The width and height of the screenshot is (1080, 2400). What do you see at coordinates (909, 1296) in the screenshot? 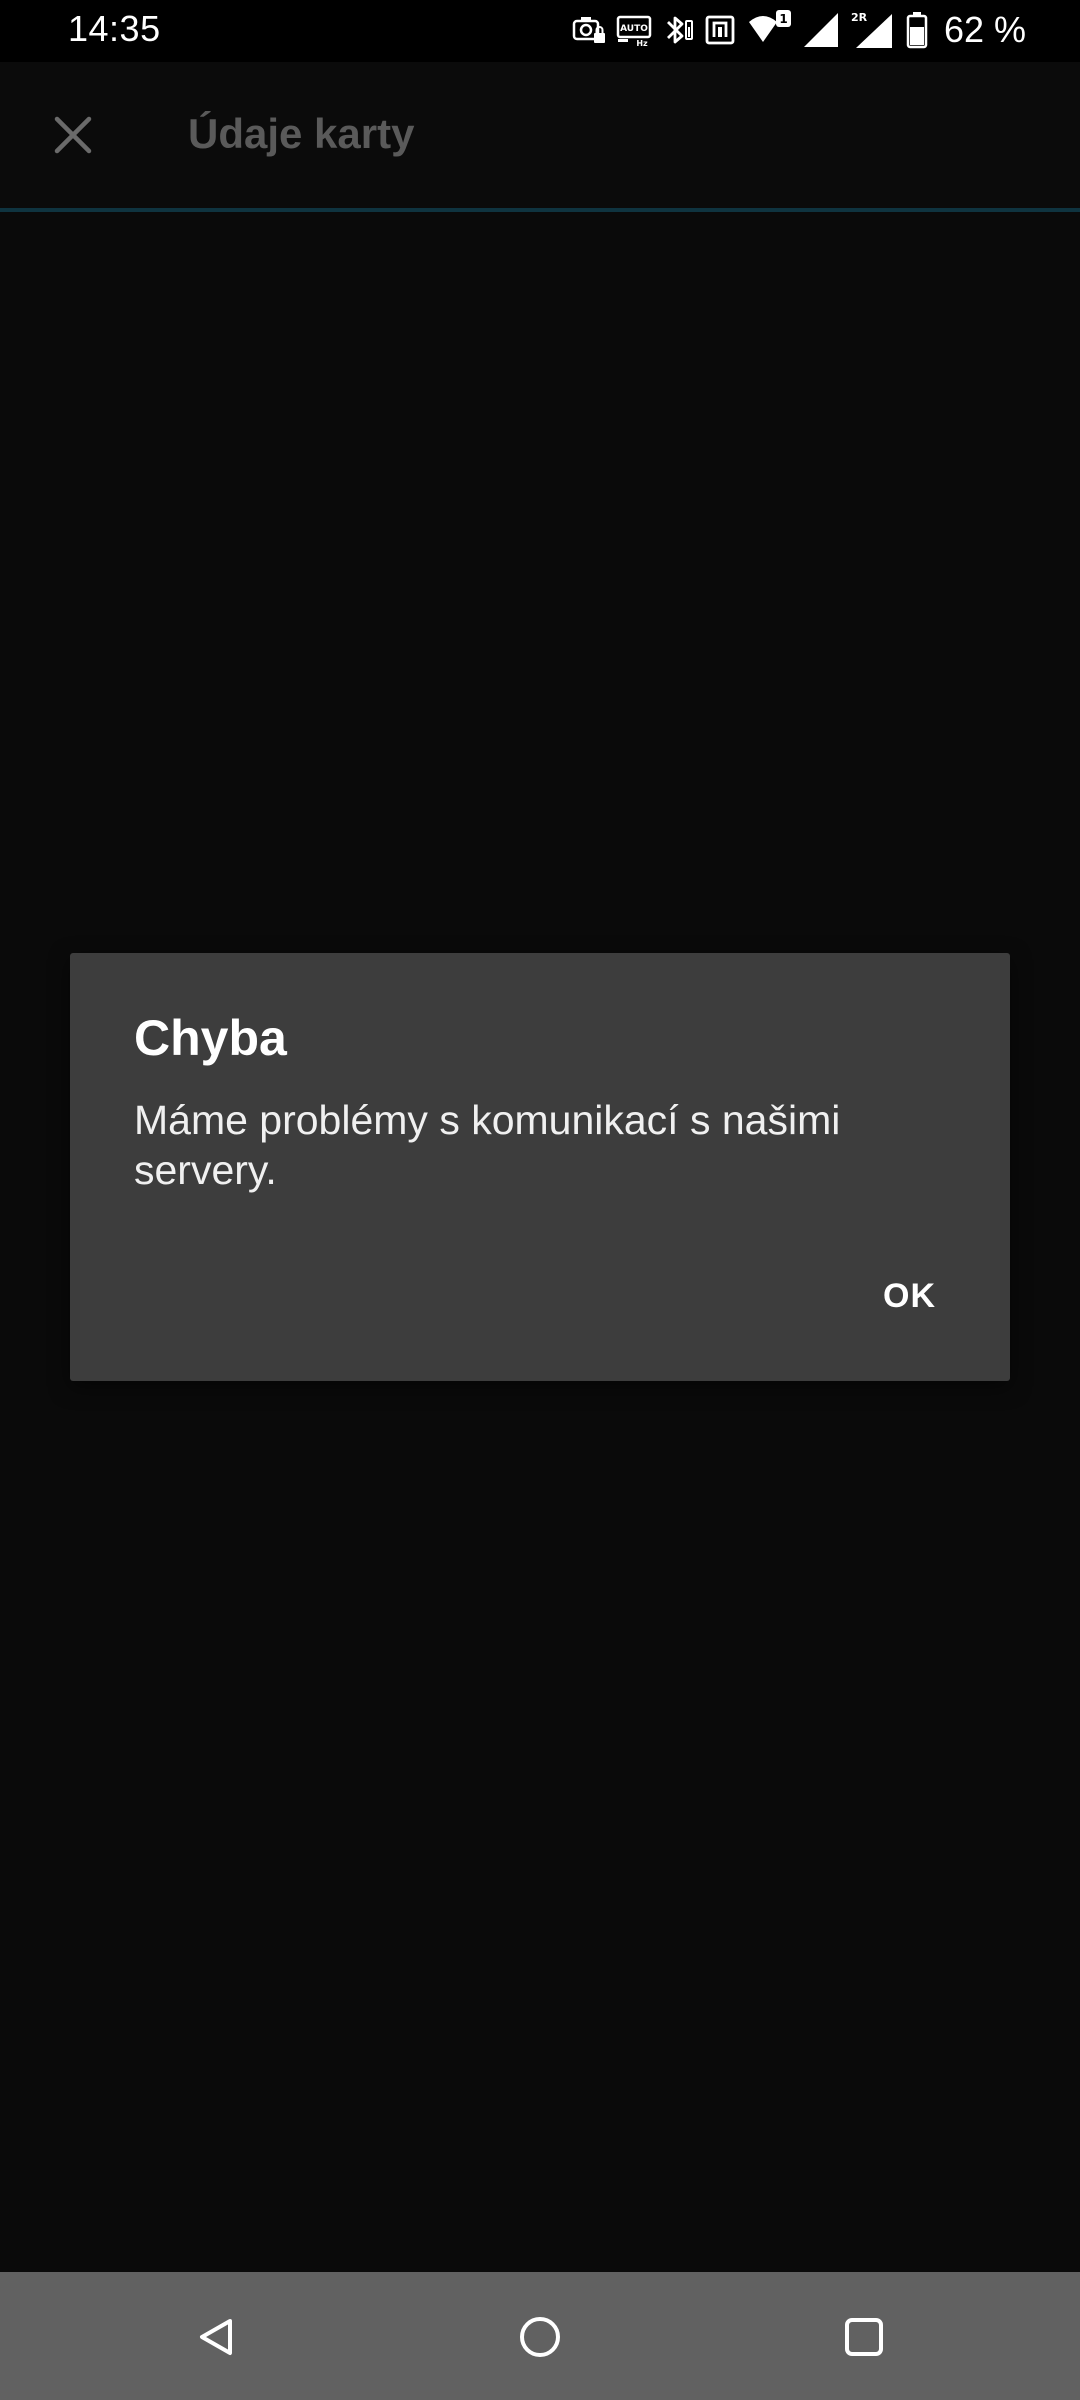
I see `ok-button: OK` at bounding box center [909, 1296].